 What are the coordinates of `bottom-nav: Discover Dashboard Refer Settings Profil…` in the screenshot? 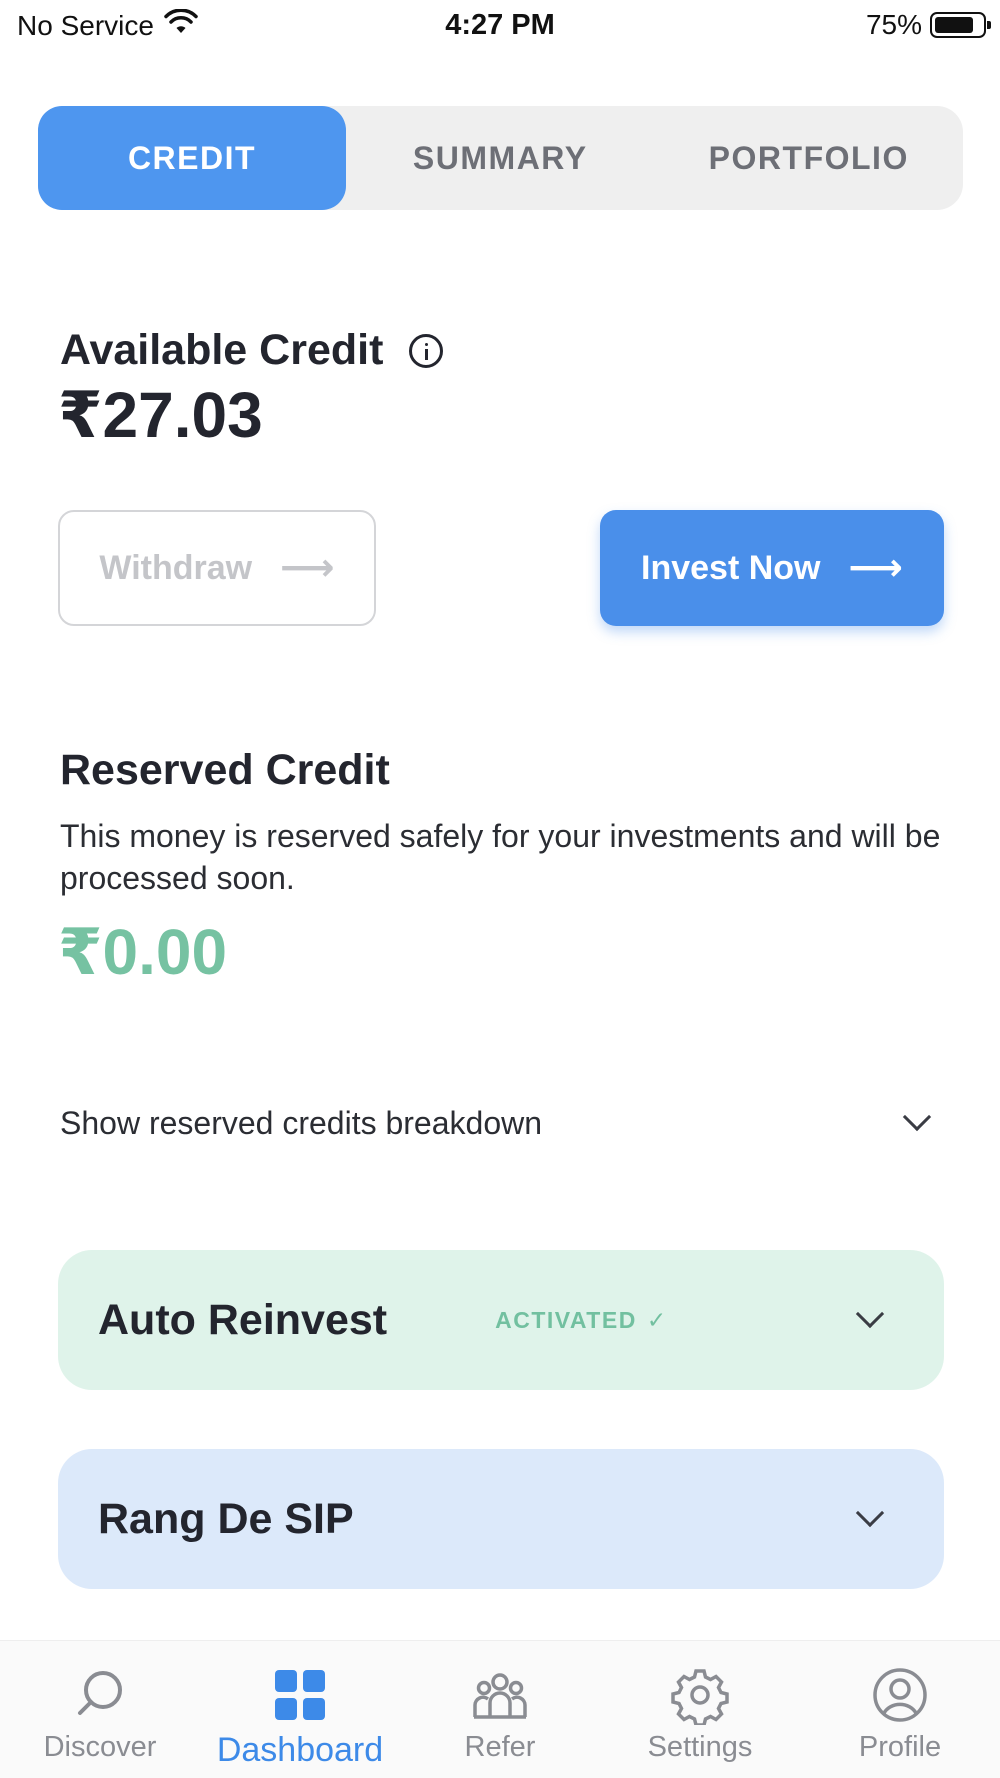 It's located at (500, 1709).